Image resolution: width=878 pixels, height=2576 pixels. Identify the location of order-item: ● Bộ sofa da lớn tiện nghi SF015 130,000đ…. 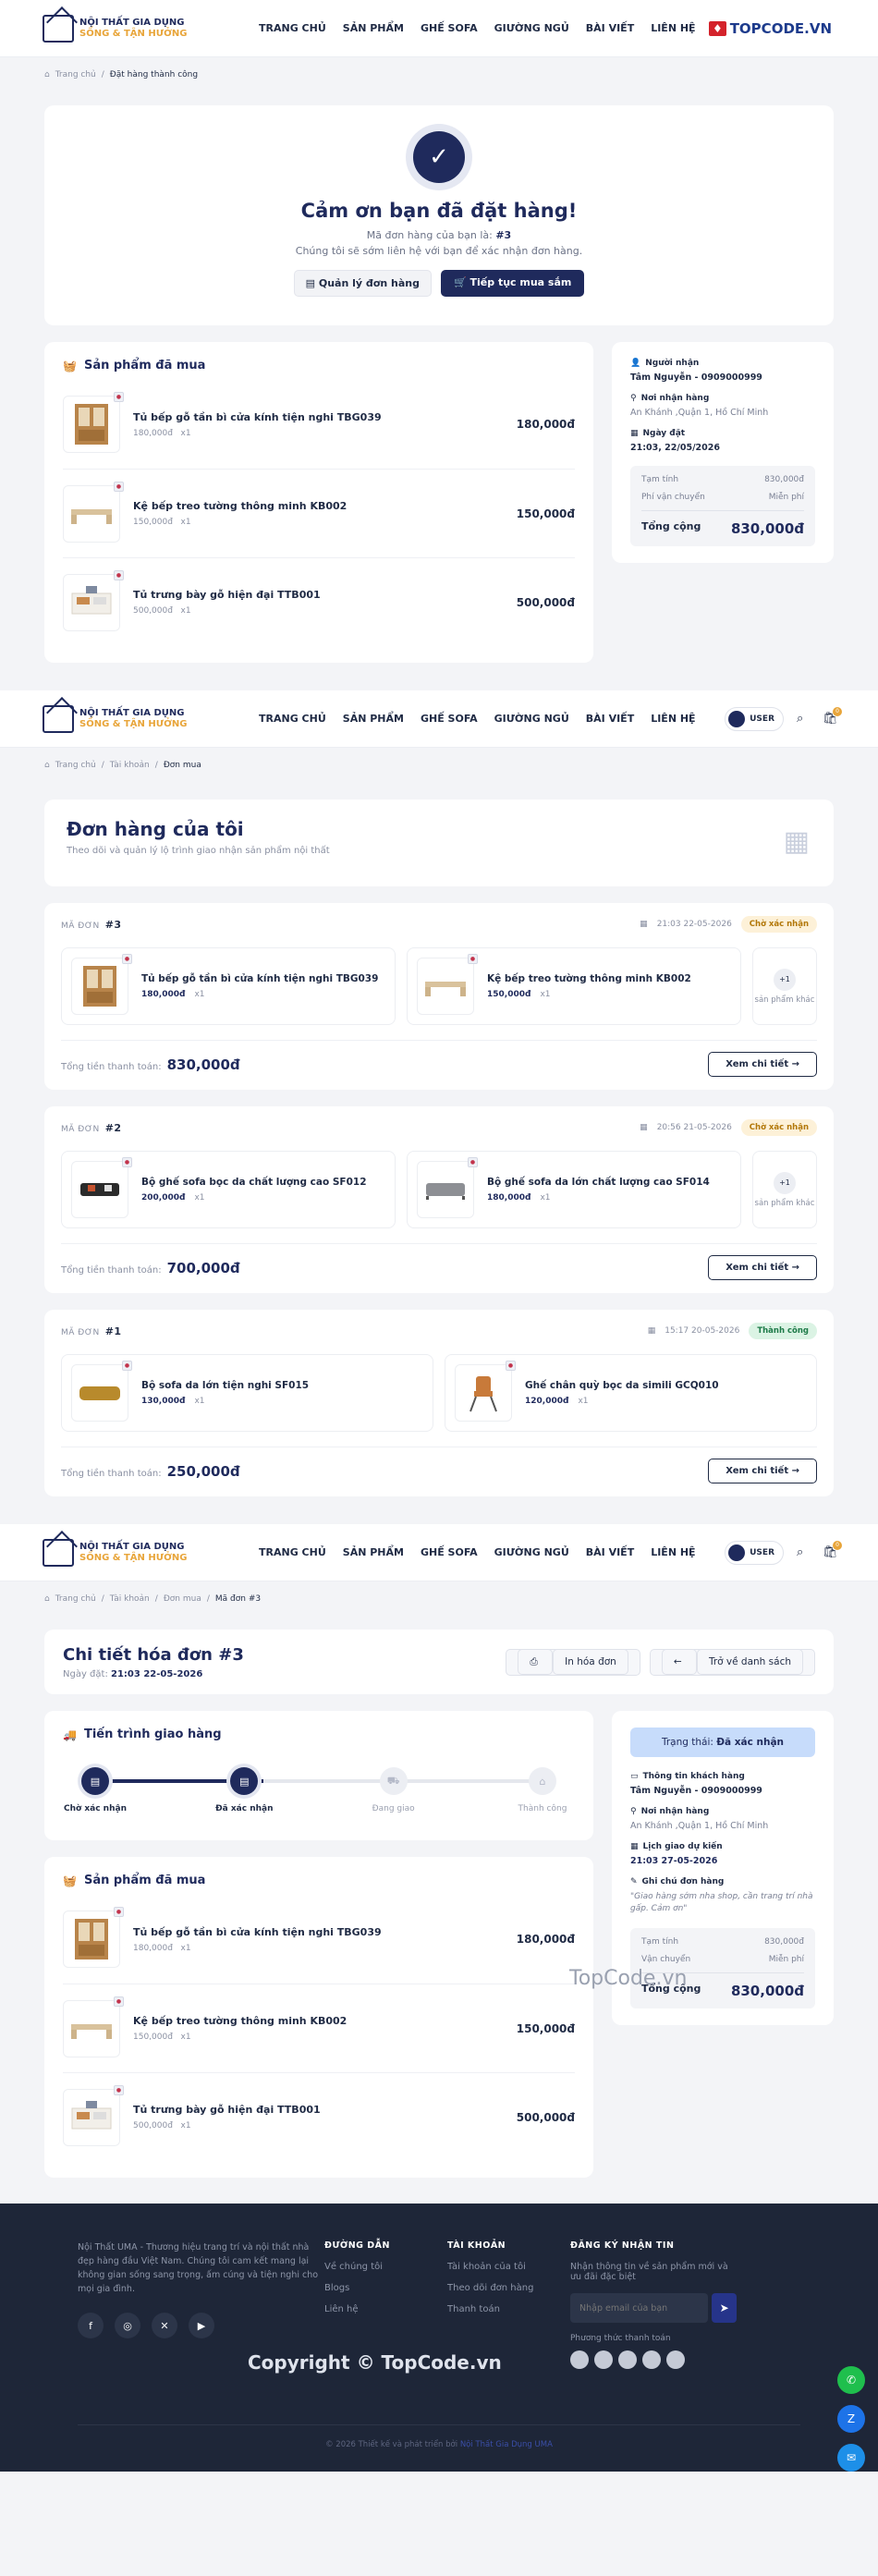
(247, 1393).